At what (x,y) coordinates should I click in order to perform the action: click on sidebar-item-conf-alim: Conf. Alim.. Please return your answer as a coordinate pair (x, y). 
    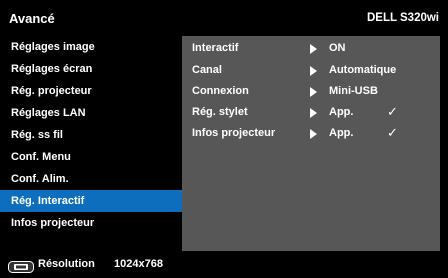
    Looking at the image, I should click on (91, 179).